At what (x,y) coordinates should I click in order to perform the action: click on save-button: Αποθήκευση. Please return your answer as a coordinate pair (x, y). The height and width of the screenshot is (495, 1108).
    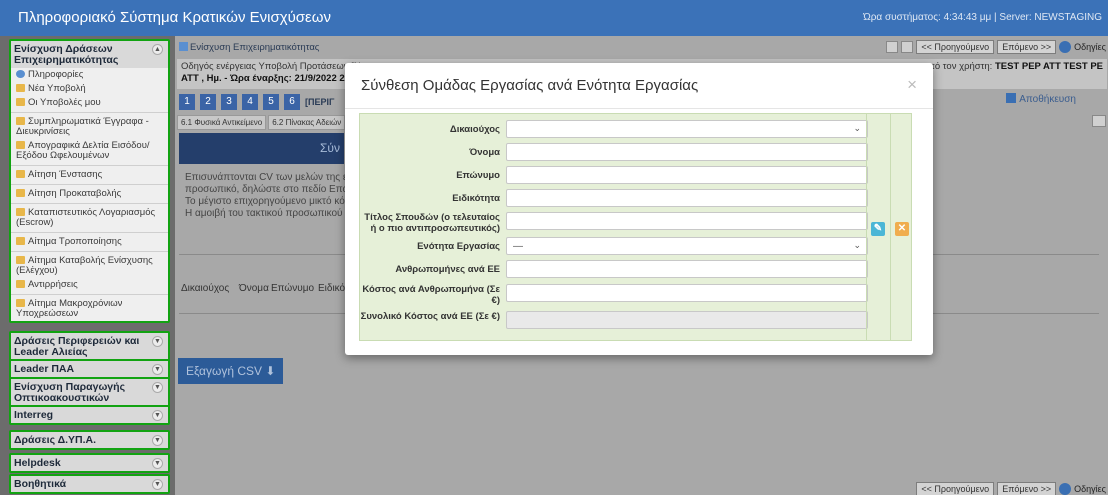
    Looking at the image, I should click on (1041, 99).